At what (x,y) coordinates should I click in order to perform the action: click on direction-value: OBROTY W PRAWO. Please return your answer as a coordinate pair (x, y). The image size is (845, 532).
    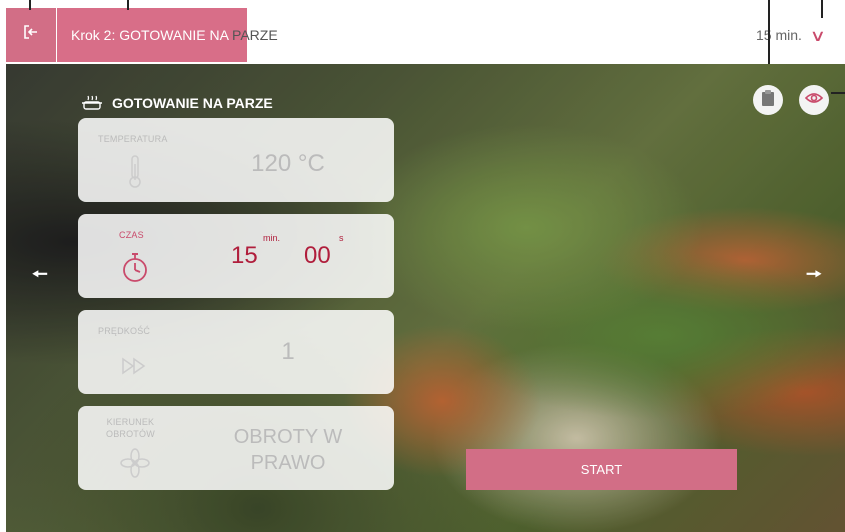
    Looking at the image, I should click on (288, 450).